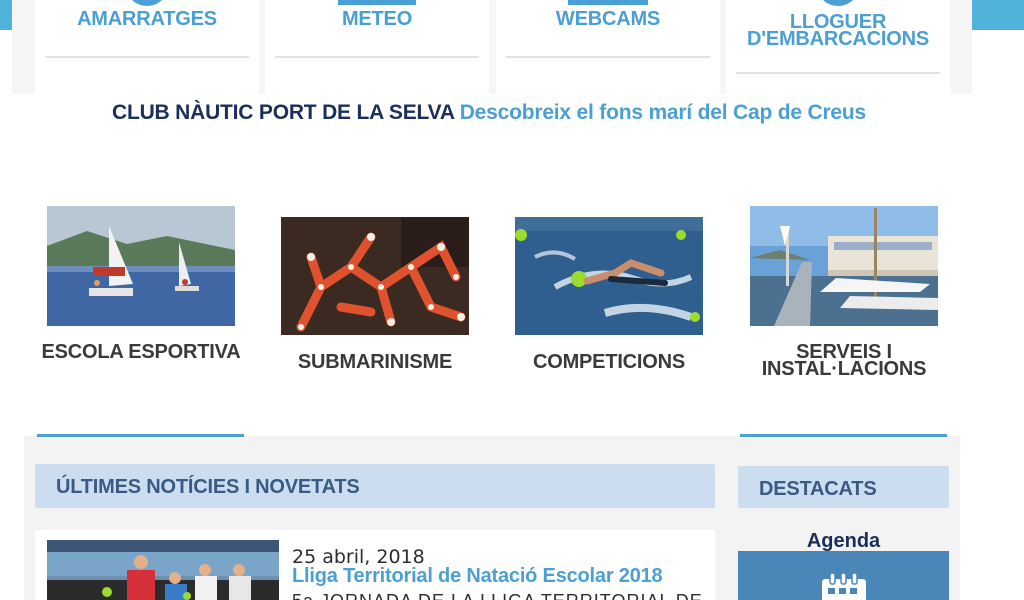 This screenshot has height=600, width=1024. I want to click on feature-title: ESCOLA ESPORTIVA, so click(141, 352).